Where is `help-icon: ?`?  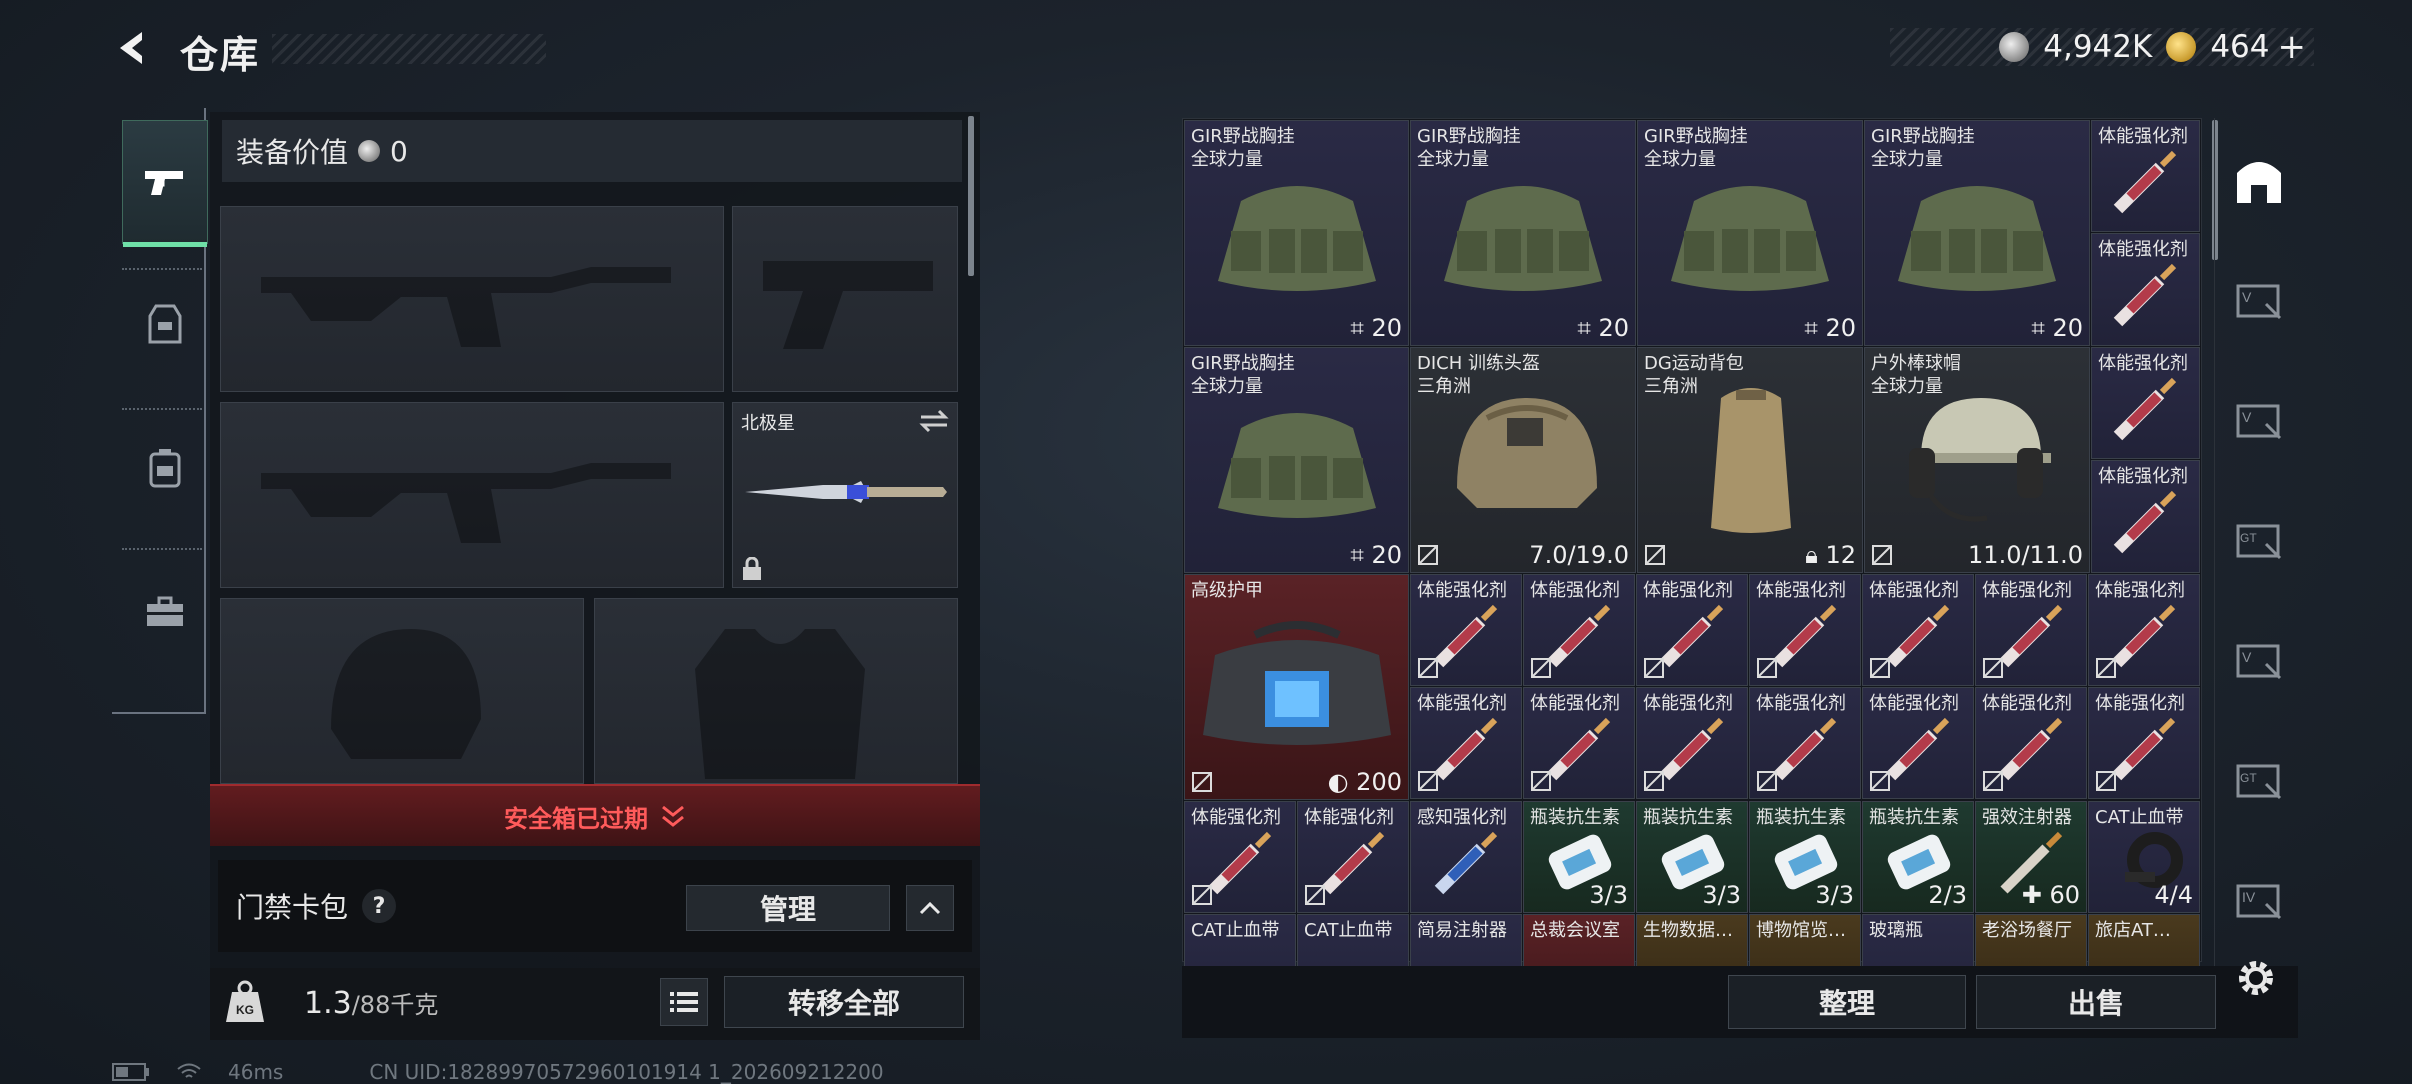 help-icon: ? is located at coordinates (379, 906).